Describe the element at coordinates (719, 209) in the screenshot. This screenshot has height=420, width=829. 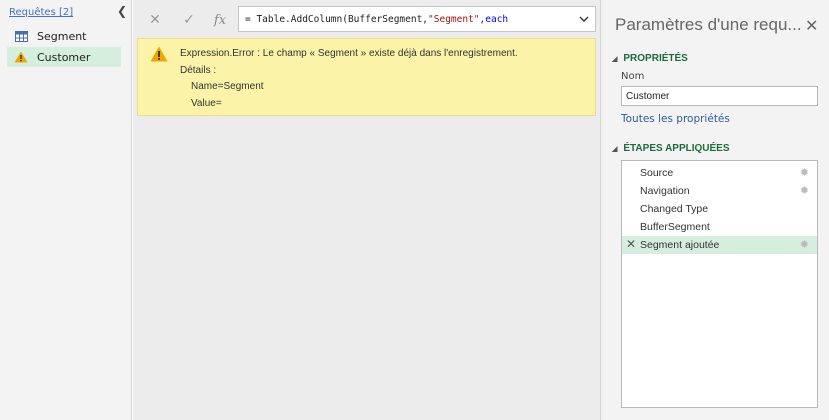
I see `step-changed-type: Changed Type` at that location.